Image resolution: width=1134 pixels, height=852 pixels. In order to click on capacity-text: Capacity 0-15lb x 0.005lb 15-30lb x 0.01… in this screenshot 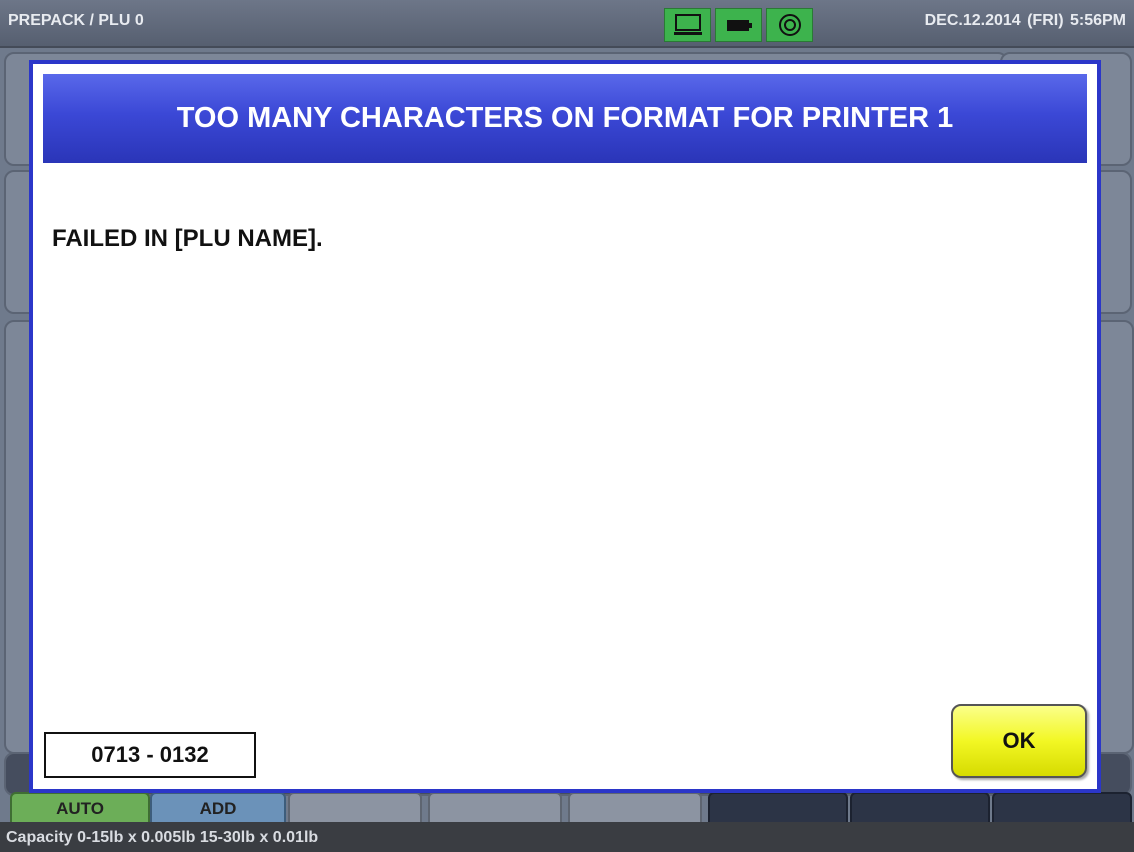, I will do `click(162, 837)`.